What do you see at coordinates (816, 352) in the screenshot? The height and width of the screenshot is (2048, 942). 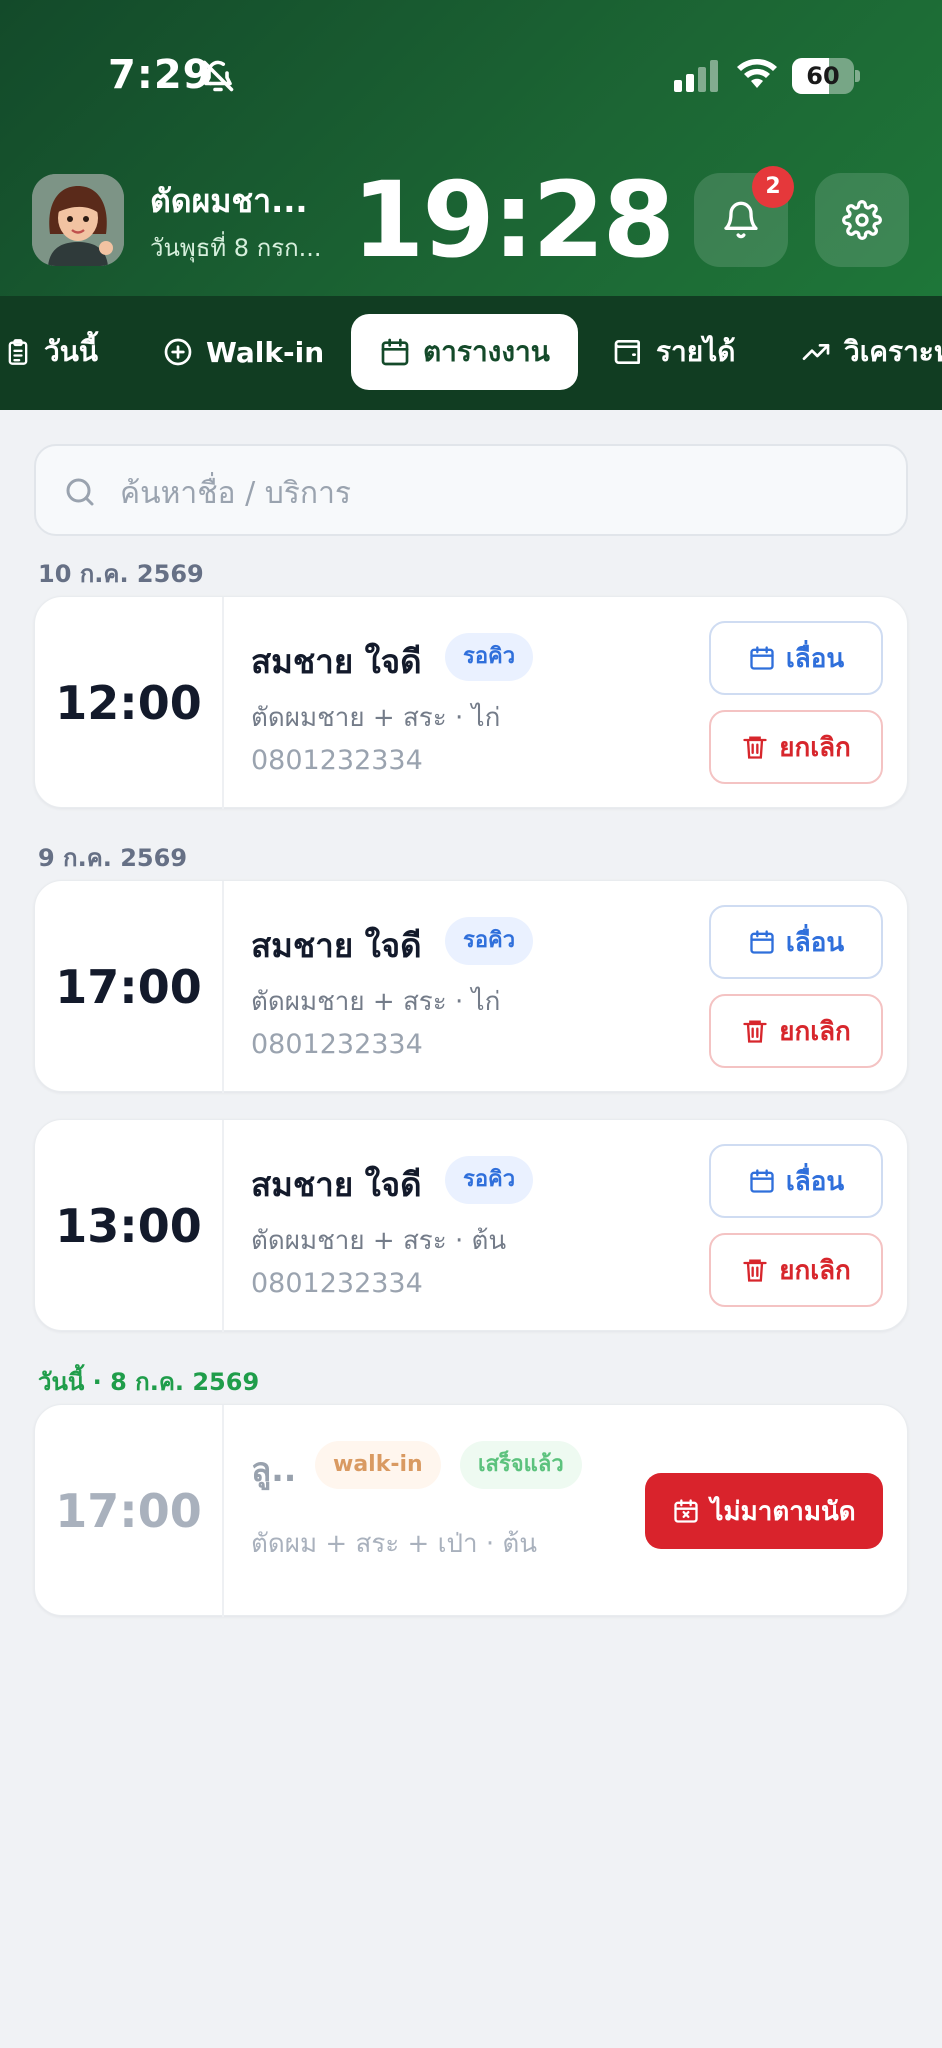 I see `trend-up-icon` at bounding box center [816, 352].